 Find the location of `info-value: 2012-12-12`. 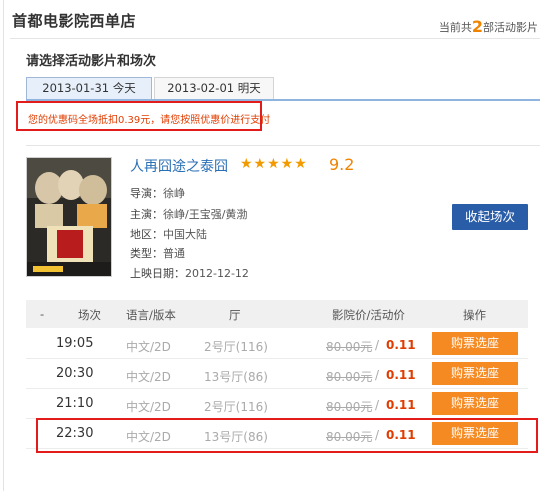

info-value: 2012-12-12 is located at coordinates (217, 273).